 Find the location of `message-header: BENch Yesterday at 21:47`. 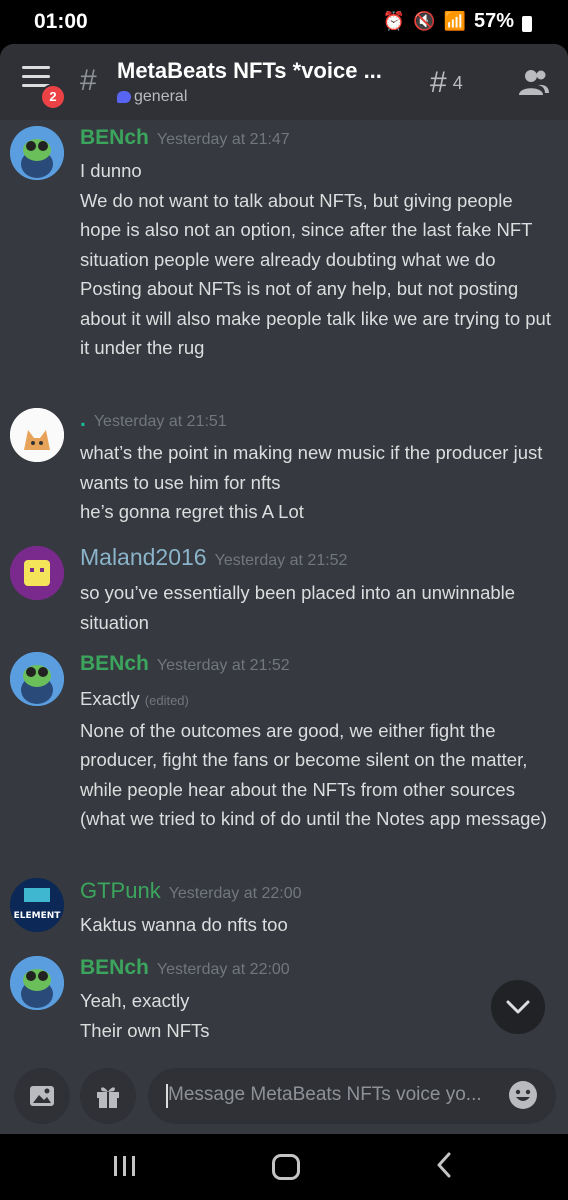

message-header: BENch Yesterday at 21:47 is located at coordinates (185, 138).